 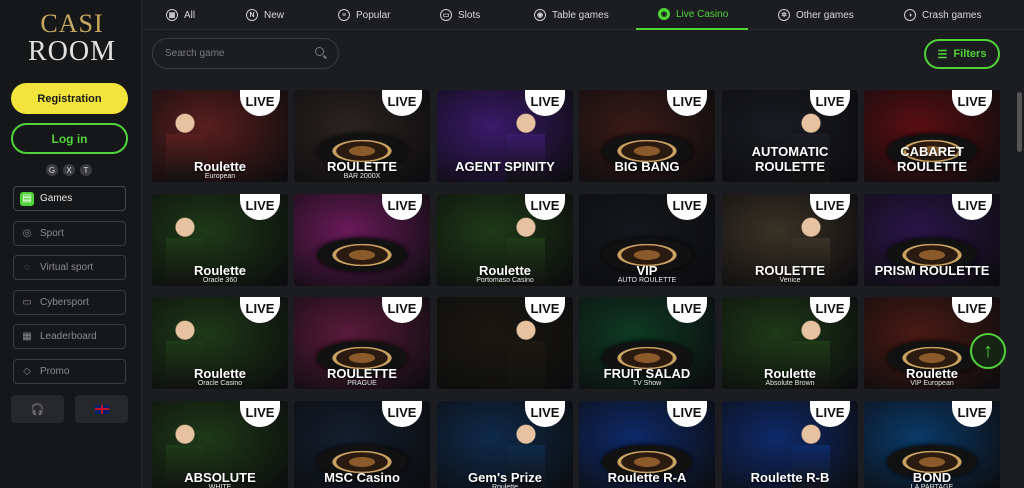 I want to click on sidebar-item-cybersport: ▭ Cybersport, so click(x=69, y=302).